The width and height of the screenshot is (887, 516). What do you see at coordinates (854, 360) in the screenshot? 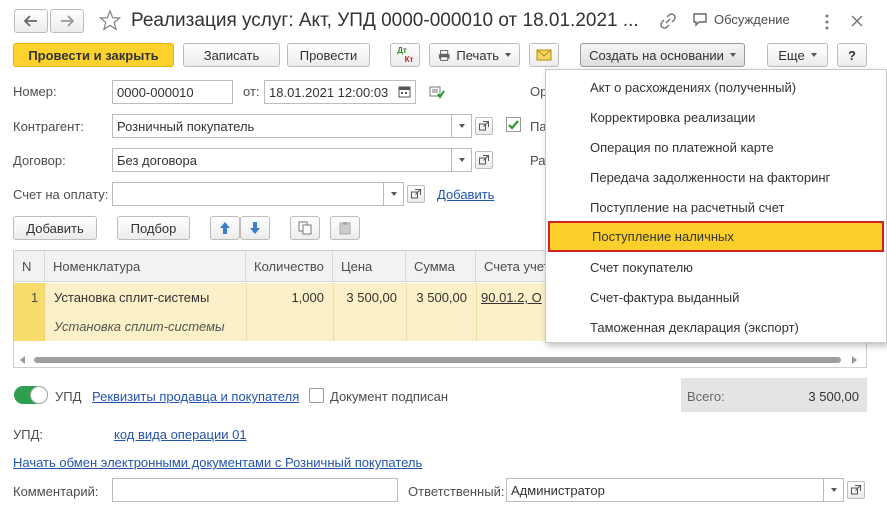
I see `scroll-right-icon` at bounding box center [854, 360].